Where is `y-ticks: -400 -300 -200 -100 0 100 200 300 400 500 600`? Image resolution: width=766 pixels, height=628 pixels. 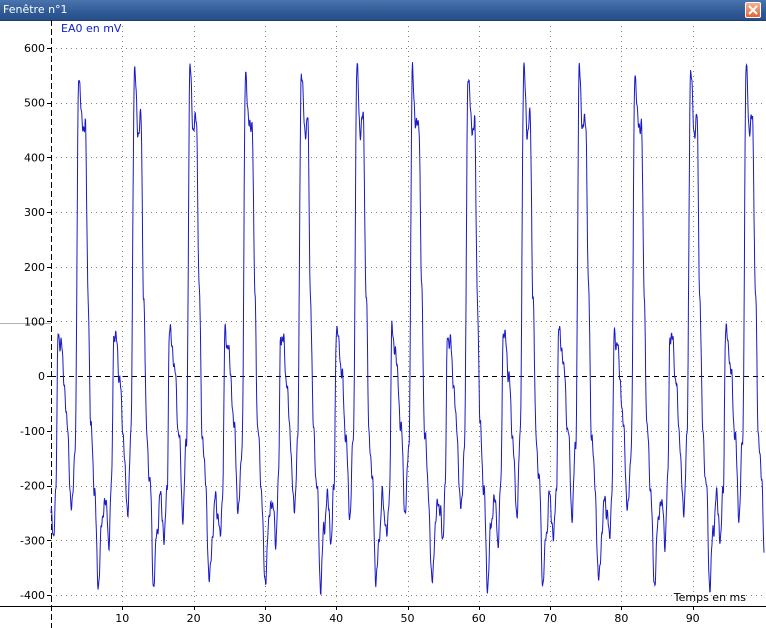
y-ticks: -400 -300 -200 -100 0 100 200 300 400 500 600 is located at coordinates (35, 322).